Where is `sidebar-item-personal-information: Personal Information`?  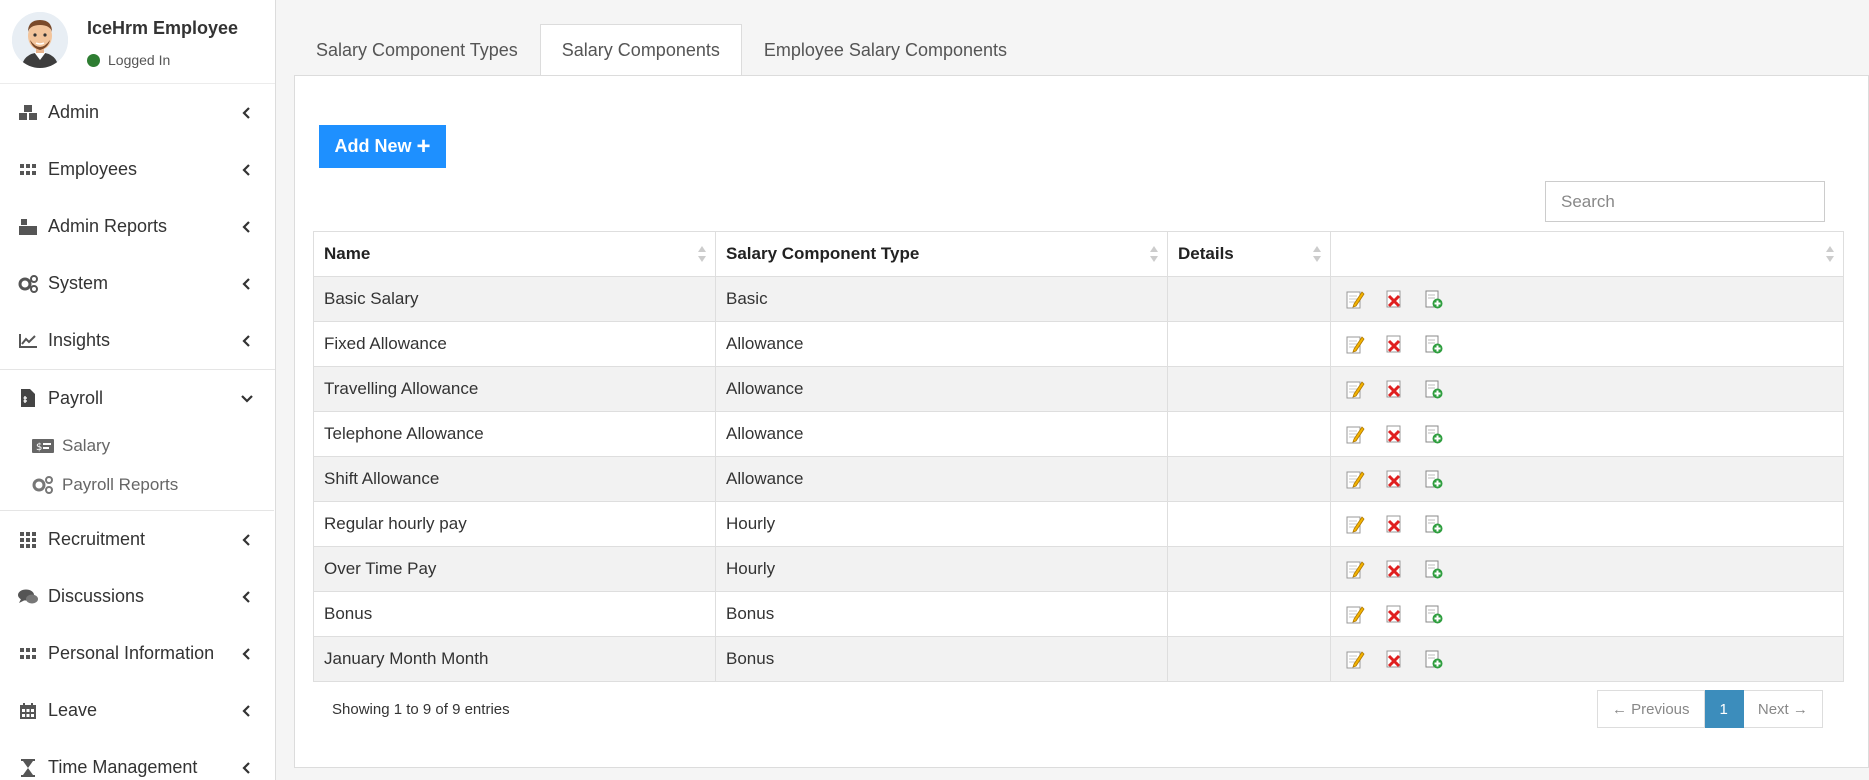 sidebar-item-personal-information: Personal Information is located at coordinates (137, 653).